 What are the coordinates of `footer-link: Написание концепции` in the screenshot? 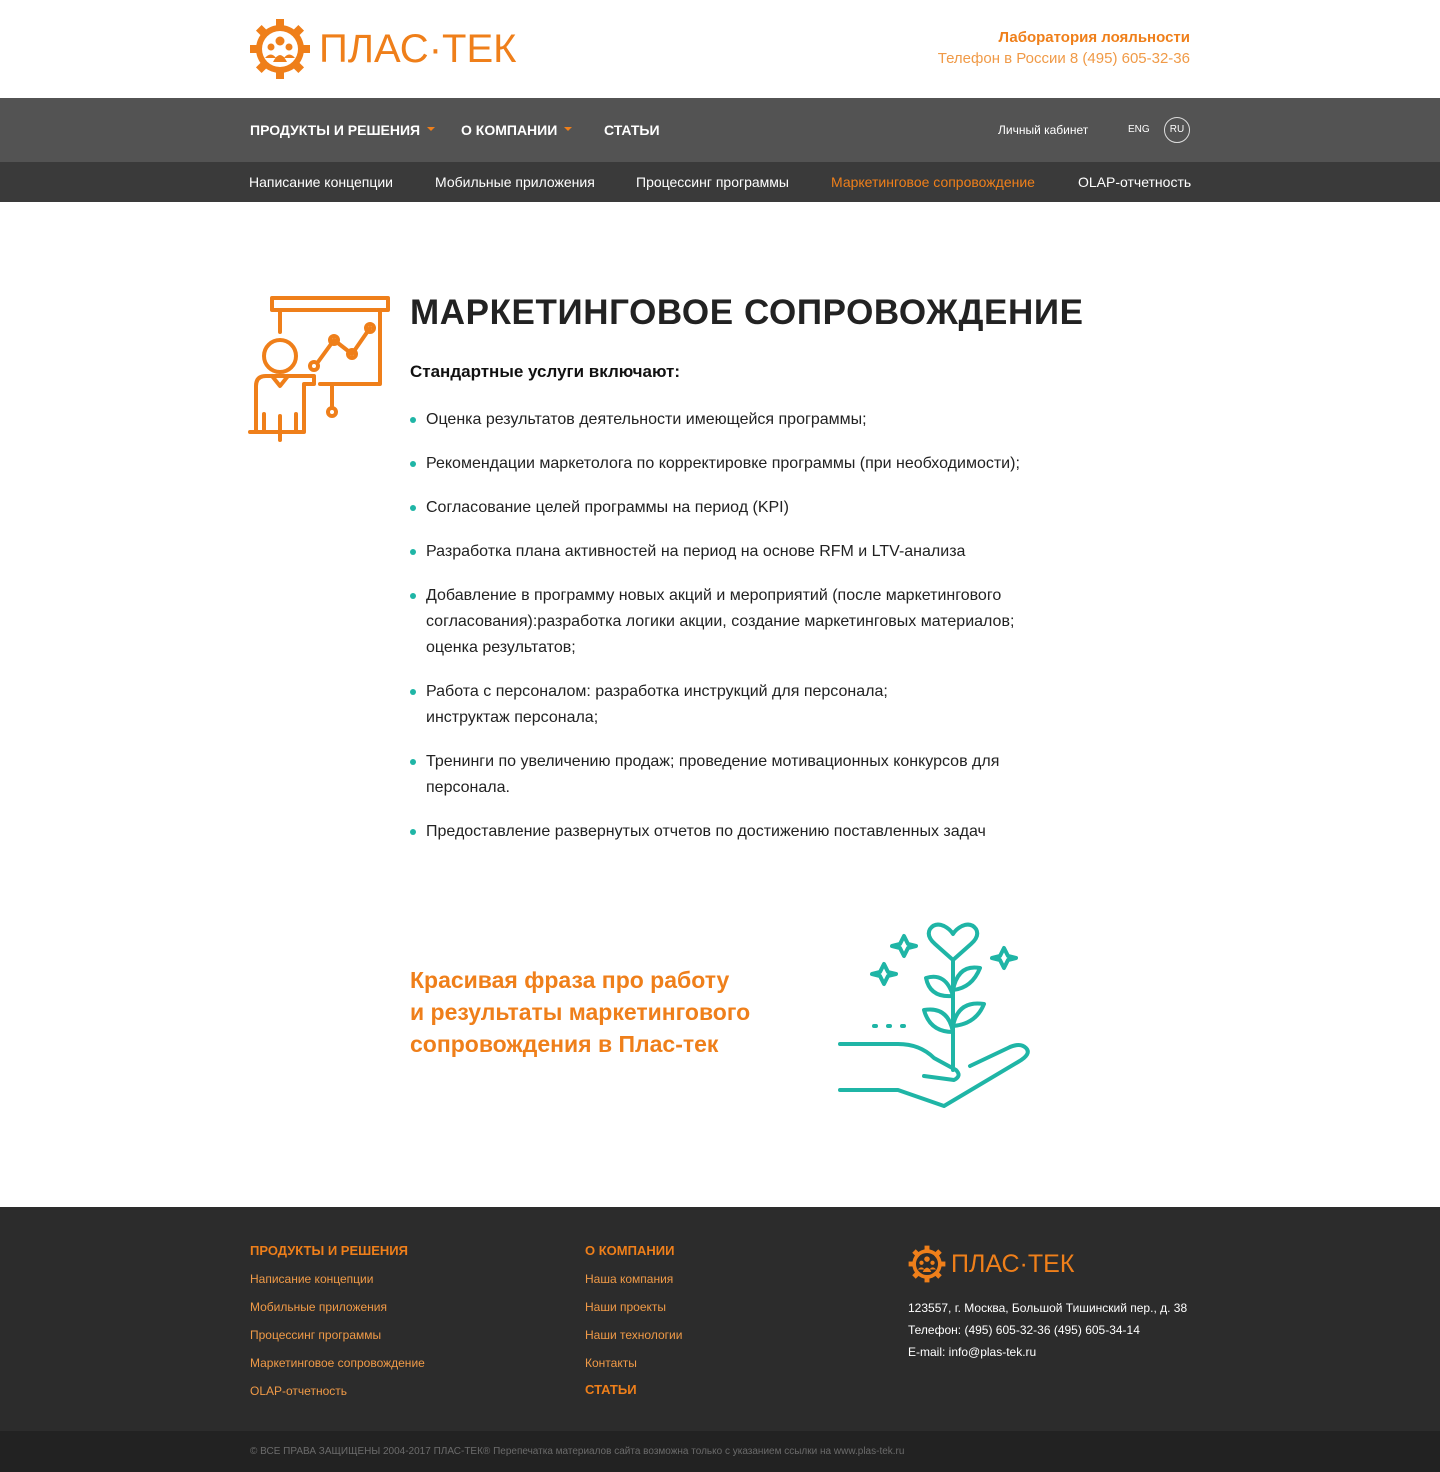 It's located at (311, 1279).